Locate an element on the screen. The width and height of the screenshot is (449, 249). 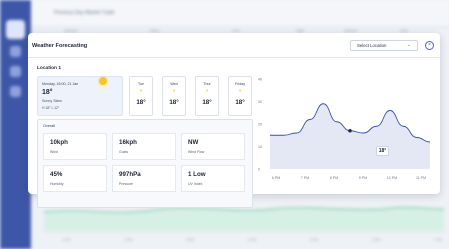
forecast-day-card: Wed ☀ 18° is located at coordinates (174, 96).